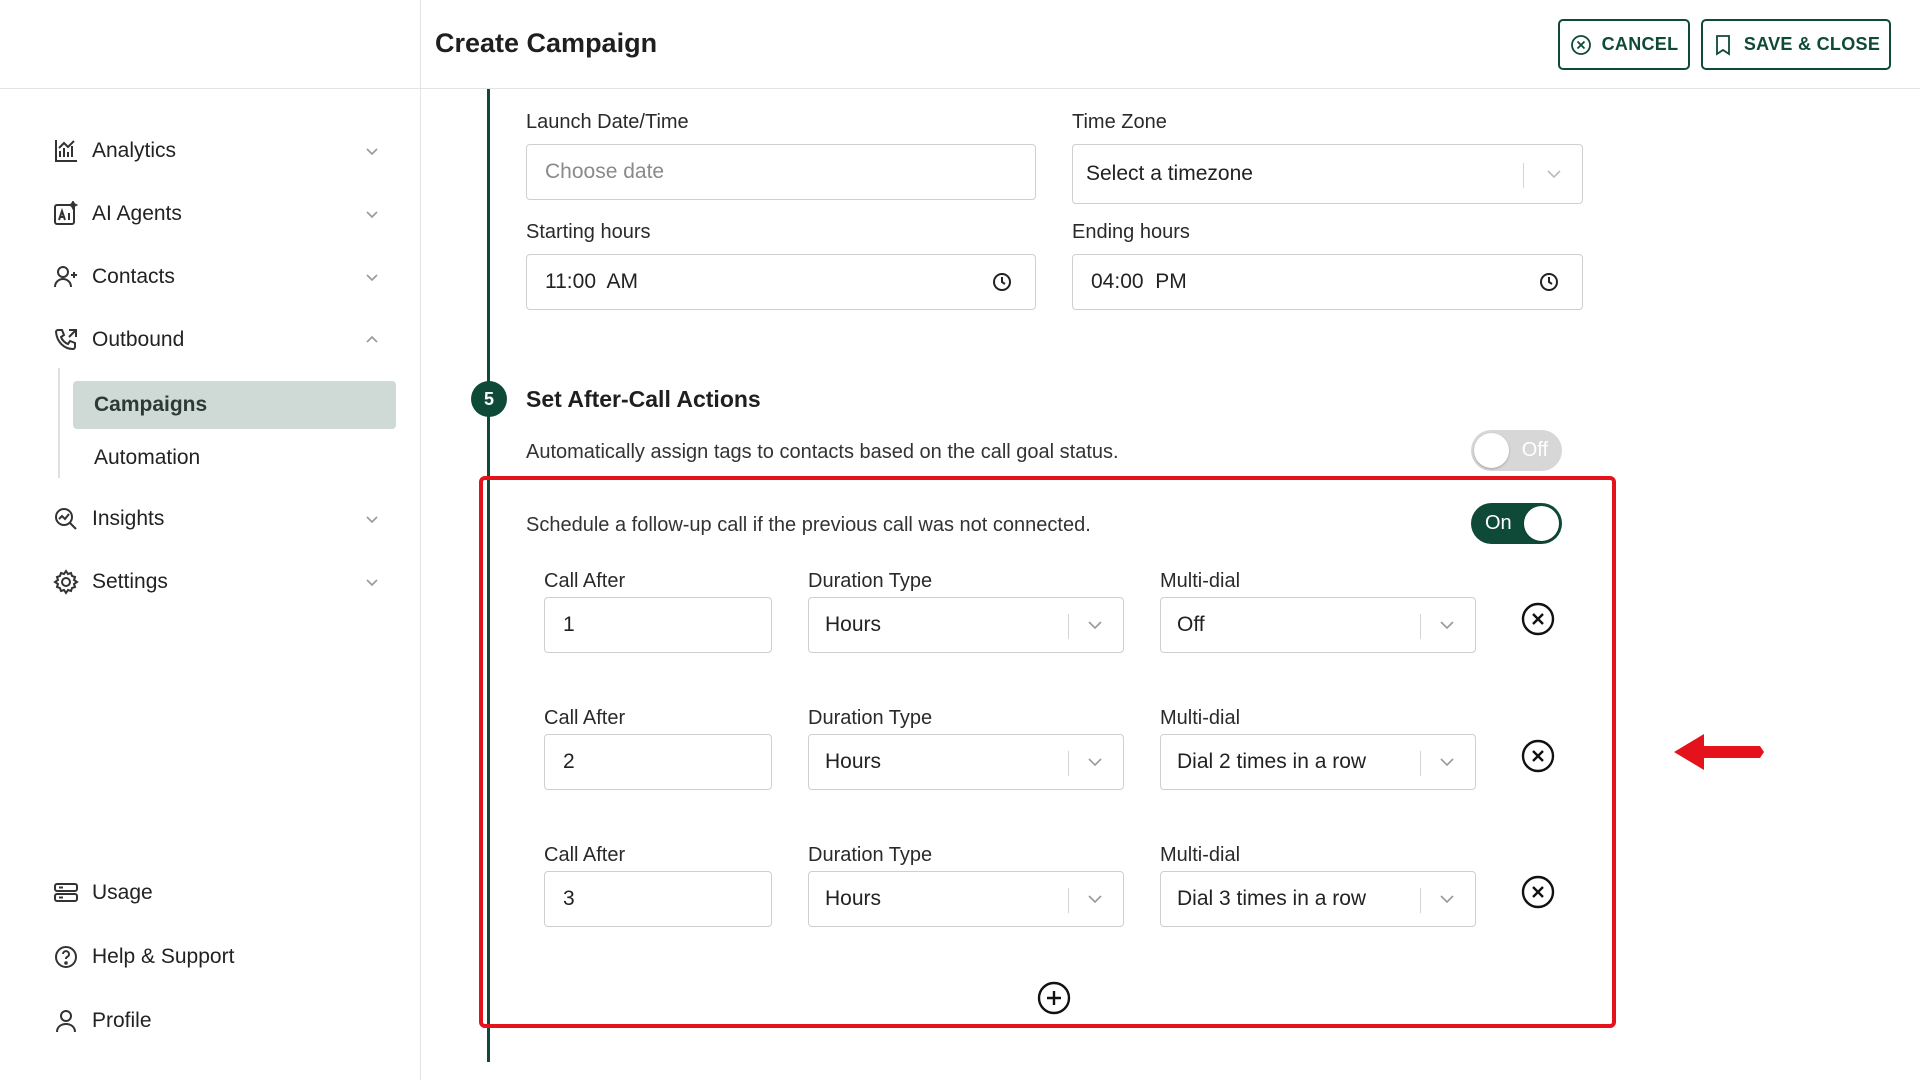  I want to click on bookmark-icon, so click(1722, 45).